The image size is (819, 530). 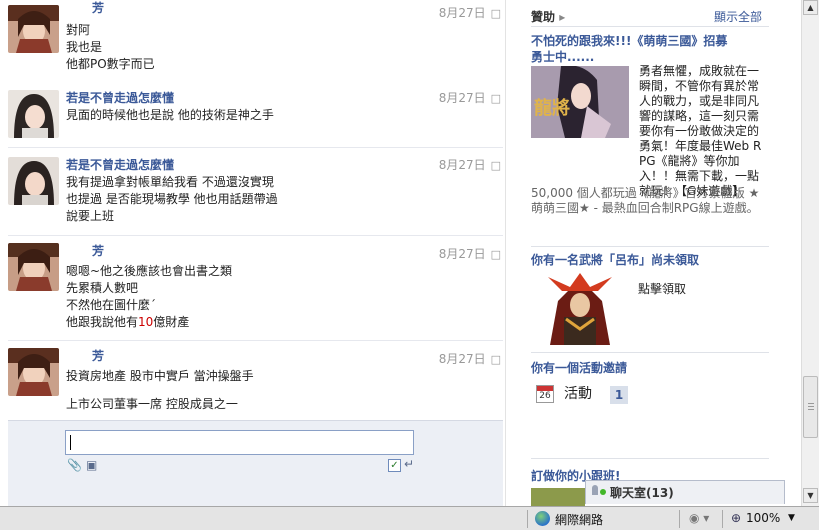 I want to click on message-line: 他都PO數字而已, so click(x=110, y=64).